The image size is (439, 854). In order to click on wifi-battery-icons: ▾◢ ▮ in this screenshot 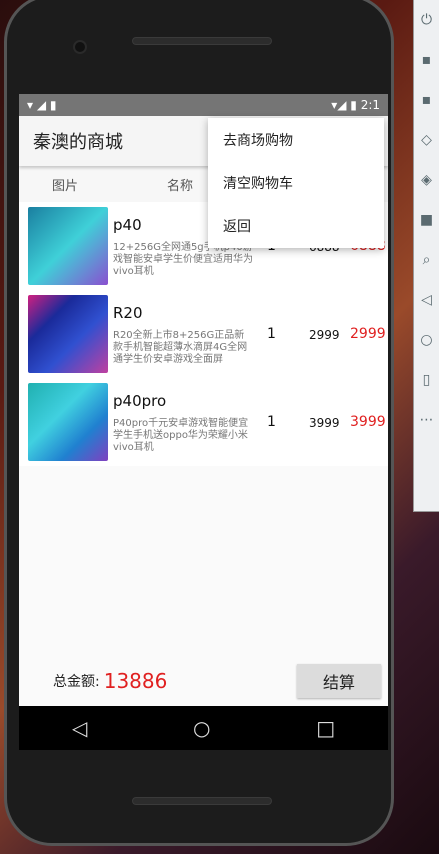, I will do `click(346, 105)`.